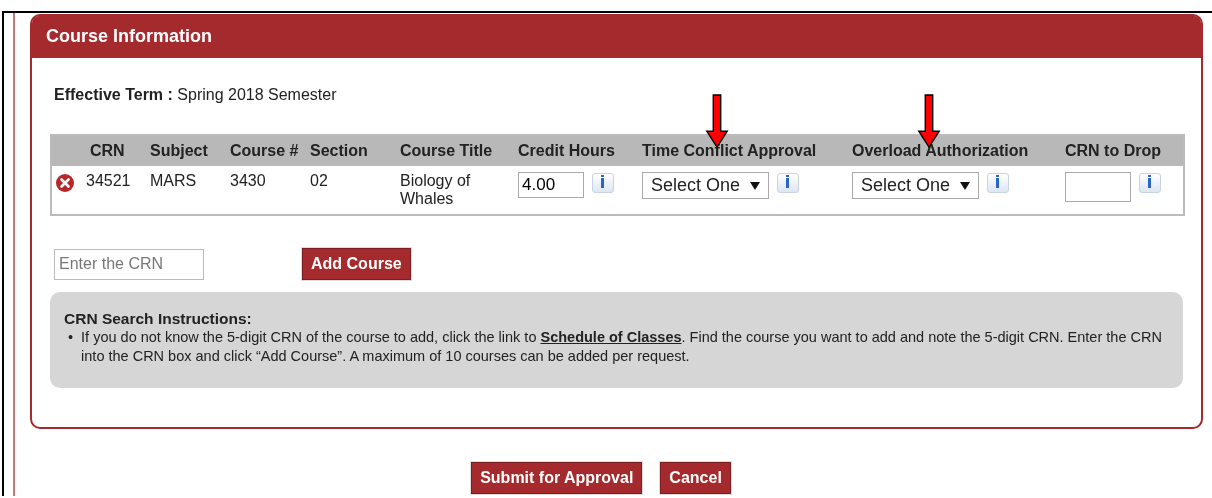 Image resolution: width=1212 pixels, height=498 pixels. Describe the element at coordinates (622, 347) in the screenshot. I see `instruction-text: If you do not know the 5-digit CRN of the course to add, click the link to Schedule of Classes. Find the course you want to add and note the 5-digit CRN. Enter the CRN into the CRN box and click “Add Course”. A maximum of 10 courses can be added per request.` at that location.